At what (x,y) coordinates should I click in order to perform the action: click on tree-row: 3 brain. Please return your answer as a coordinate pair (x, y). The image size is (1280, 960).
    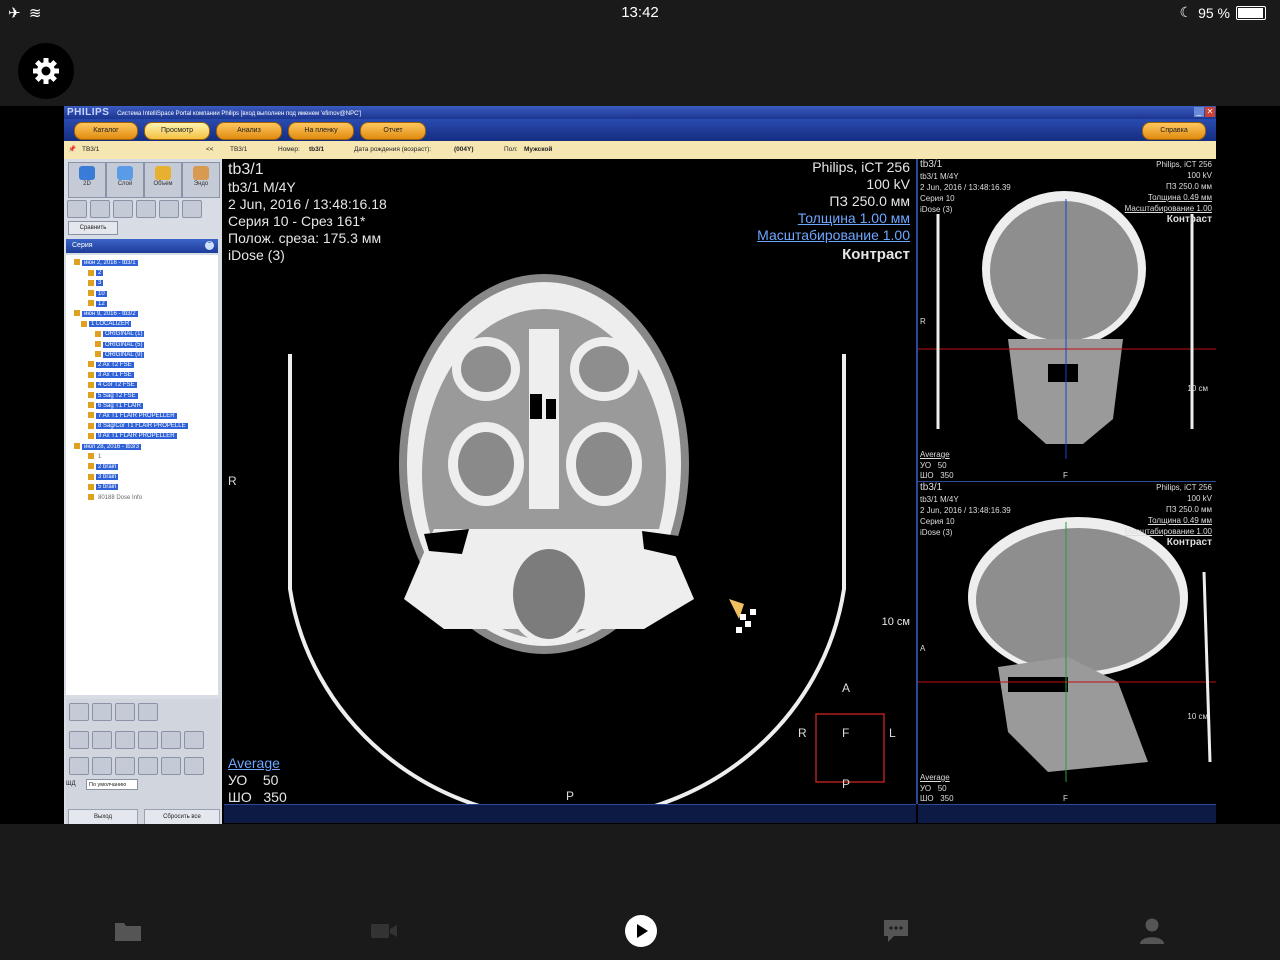
    Looking at the image, I should click on (103, 477).